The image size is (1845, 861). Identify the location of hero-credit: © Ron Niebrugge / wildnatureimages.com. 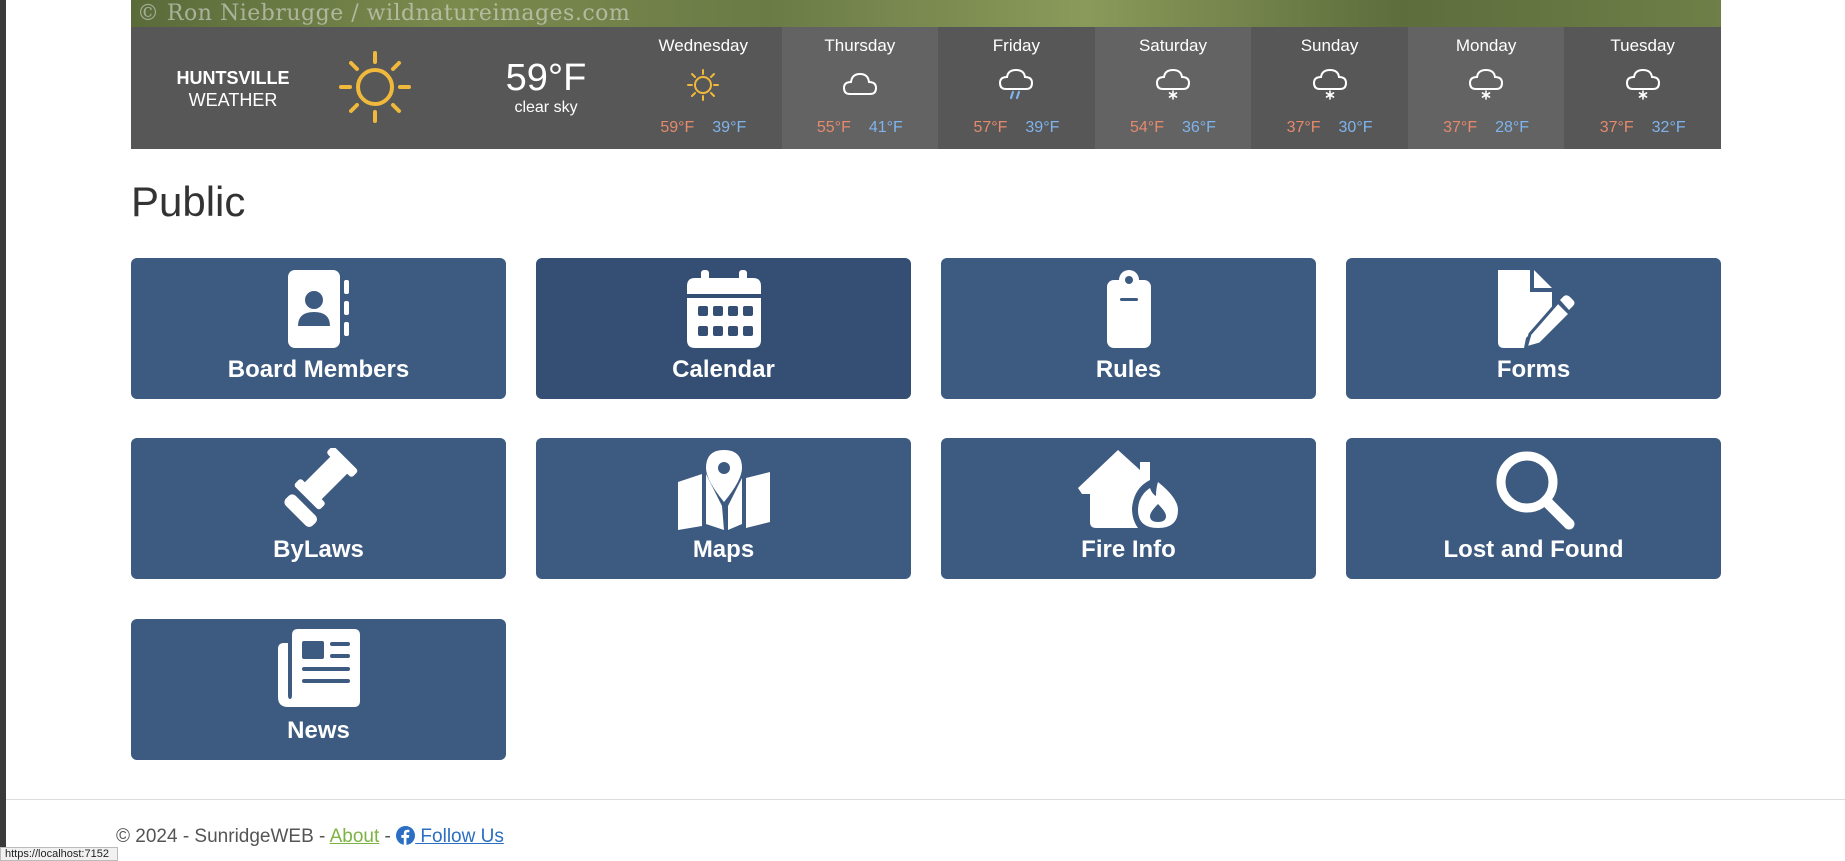
(384, 13).